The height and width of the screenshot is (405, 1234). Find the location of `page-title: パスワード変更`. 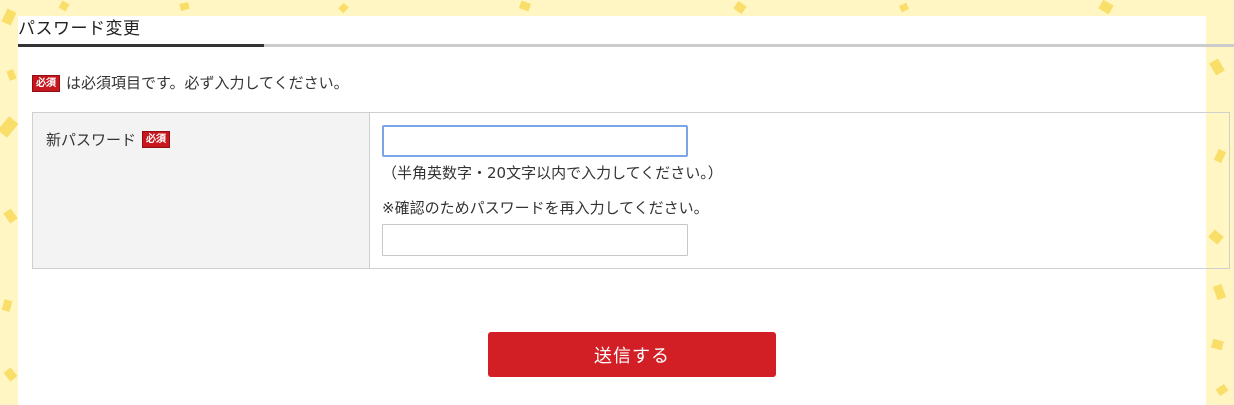

page-title: パスワード変更 is located at coordinates (79, 29).